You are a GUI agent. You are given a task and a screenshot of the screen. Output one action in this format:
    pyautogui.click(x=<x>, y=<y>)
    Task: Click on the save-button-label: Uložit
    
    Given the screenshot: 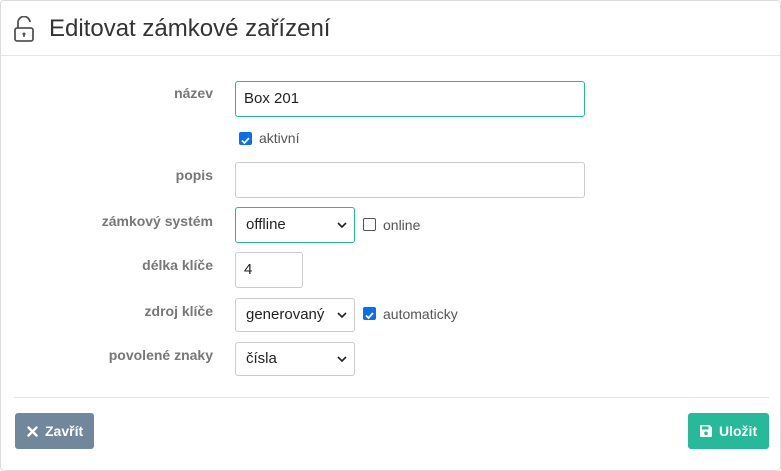 What is the action you would take?
    pyautogui.click(x=738, y=431)
    